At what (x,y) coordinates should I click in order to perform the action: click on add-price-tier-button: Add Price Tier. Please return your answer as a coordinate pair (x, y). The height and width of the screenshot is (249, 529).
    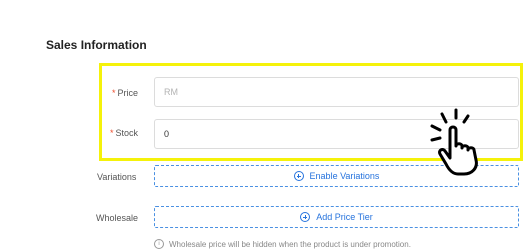
    Looking at the image, I should click on (336, 217).